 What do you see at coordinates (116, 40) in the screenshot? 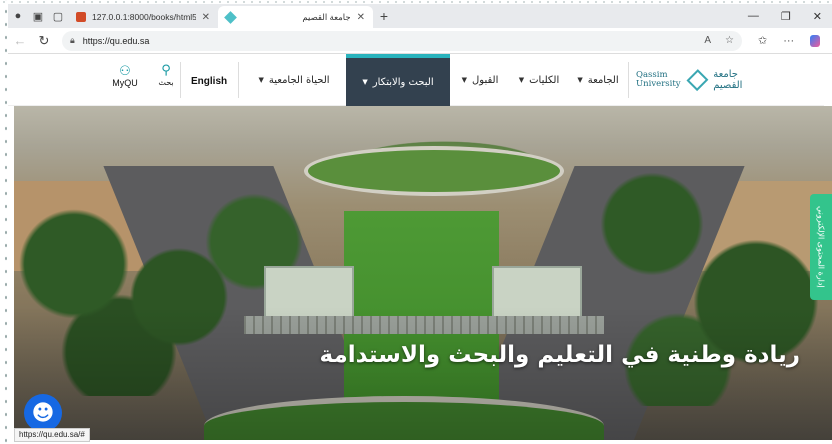
I see `url-text: https://qu.edu.sa` at bounding box center [116, 40].